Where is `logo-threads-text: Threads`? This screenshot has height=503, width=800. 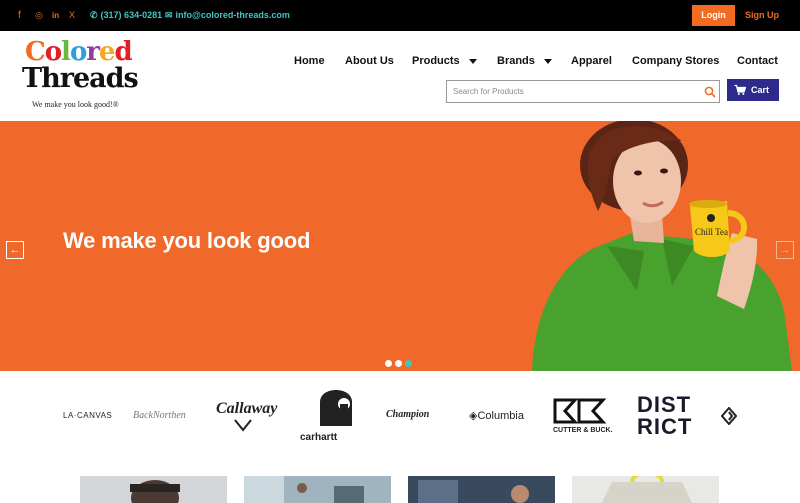 logo-threads-text: Threads is located at coordinates (80, 78).